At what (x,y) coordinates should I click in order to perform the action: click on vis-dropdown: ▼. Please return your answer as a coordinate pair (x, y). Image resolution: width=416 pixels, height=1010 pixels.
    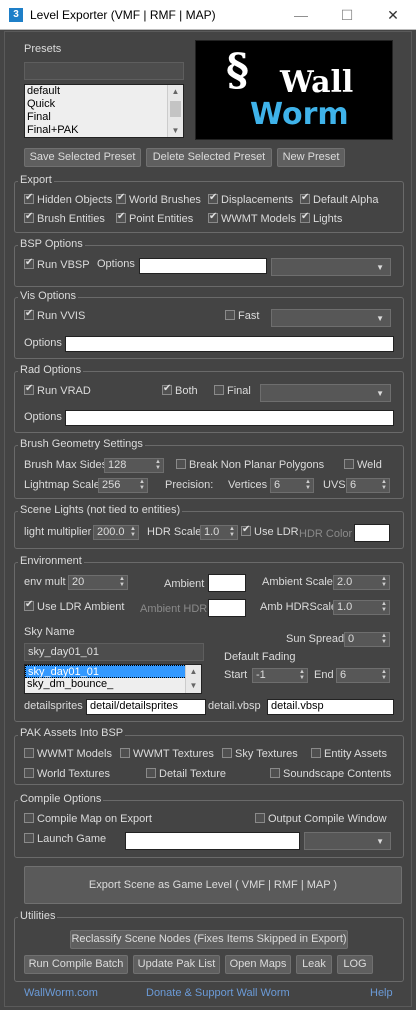
    Looking at the image, I should click on (331, 318).